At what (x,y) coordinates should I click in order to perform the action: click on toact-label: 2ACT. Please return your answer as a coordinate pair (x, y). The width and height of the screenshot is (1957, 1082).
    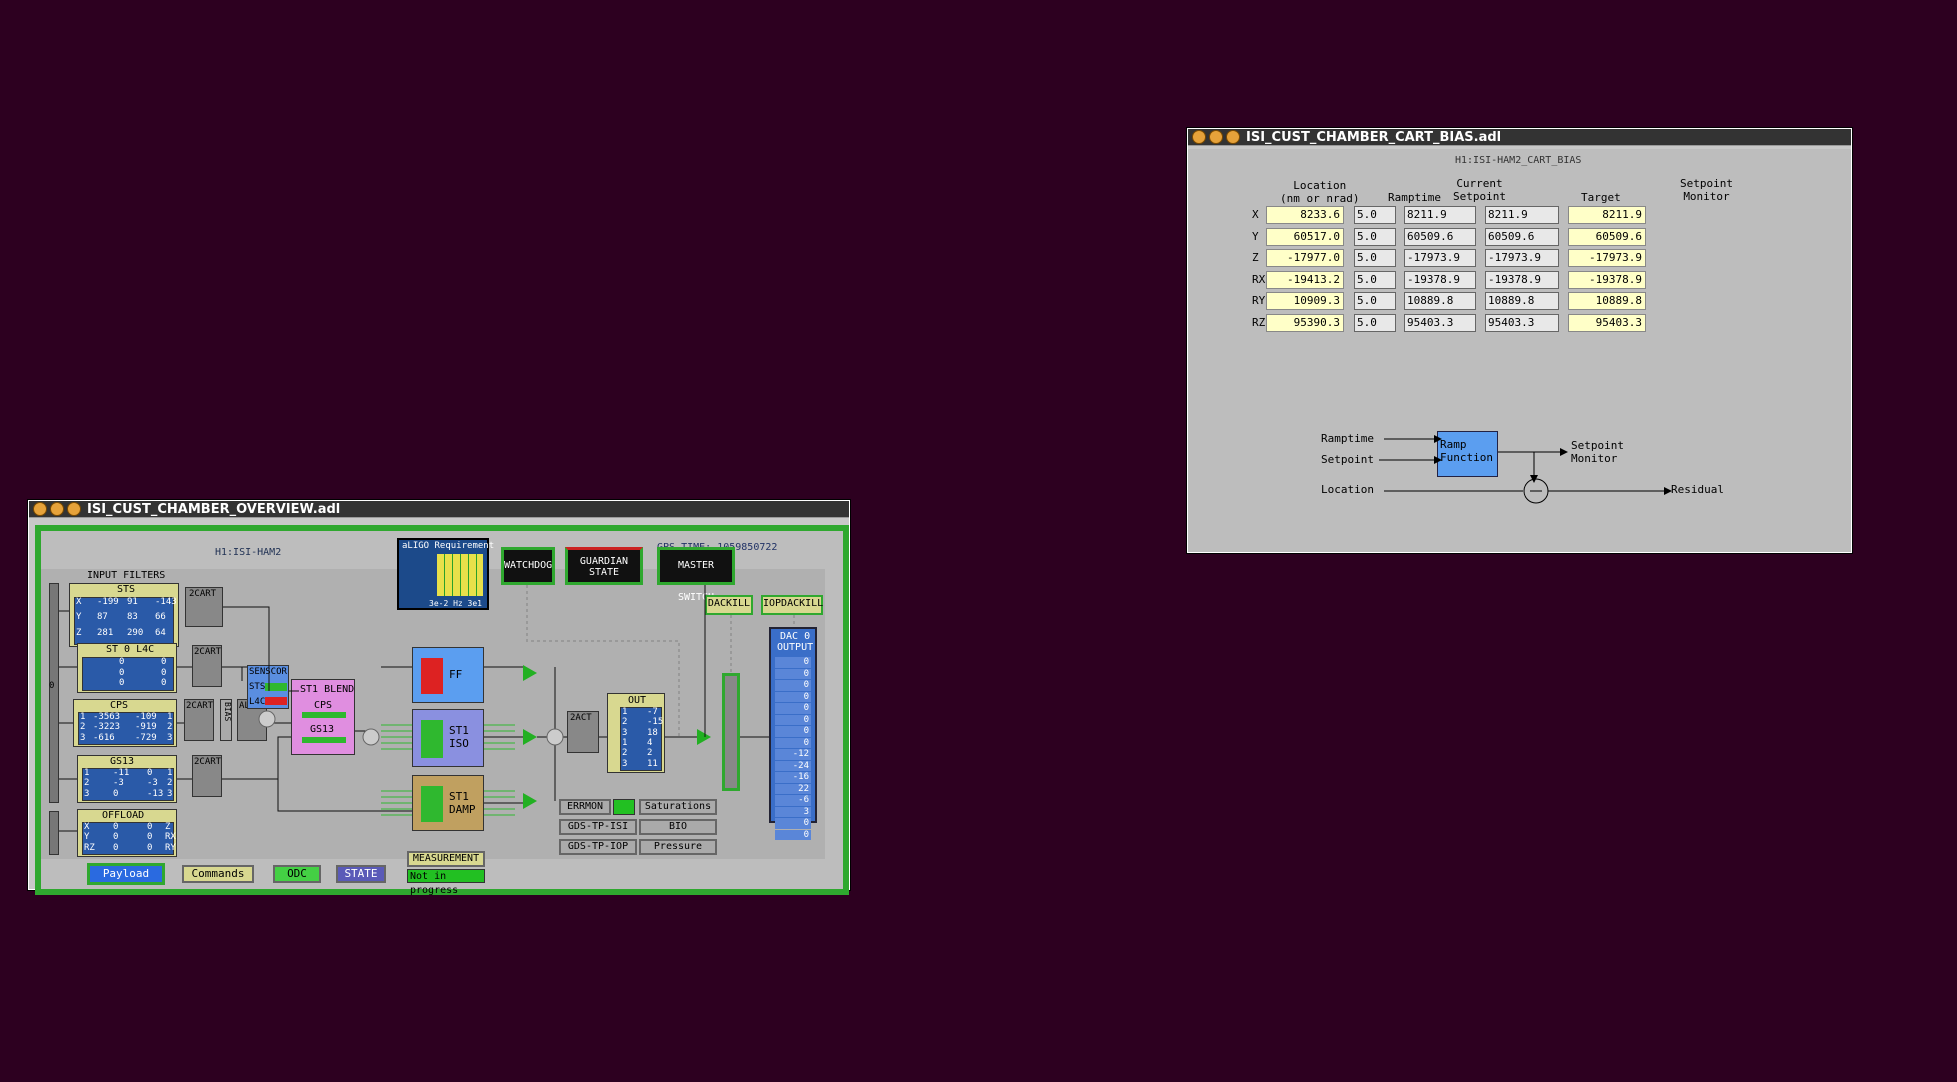
    Looking at the image, I should click on (581, 718).